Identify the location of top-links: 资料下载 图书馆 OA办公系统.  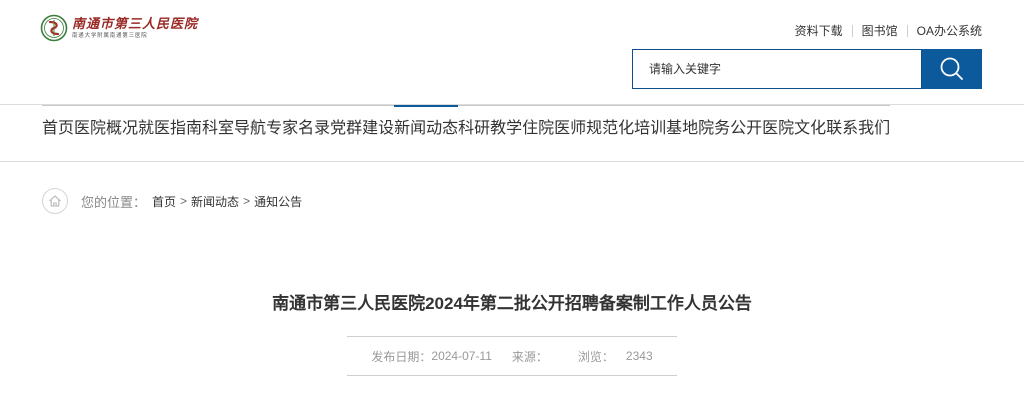
(888, 30).